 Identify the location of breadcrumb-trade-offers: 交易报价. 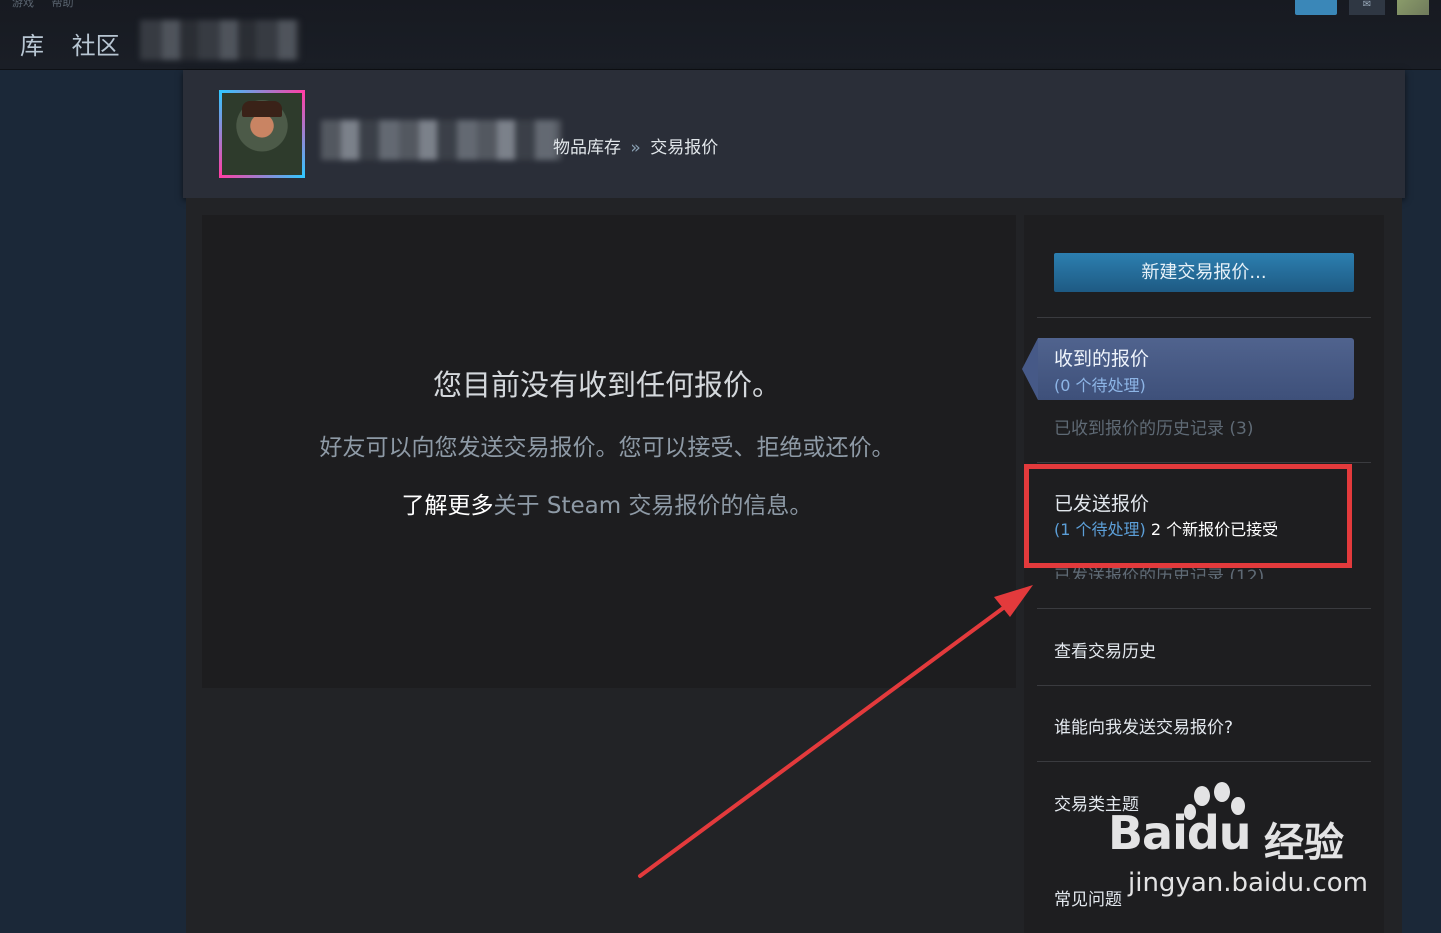
(684, 148).